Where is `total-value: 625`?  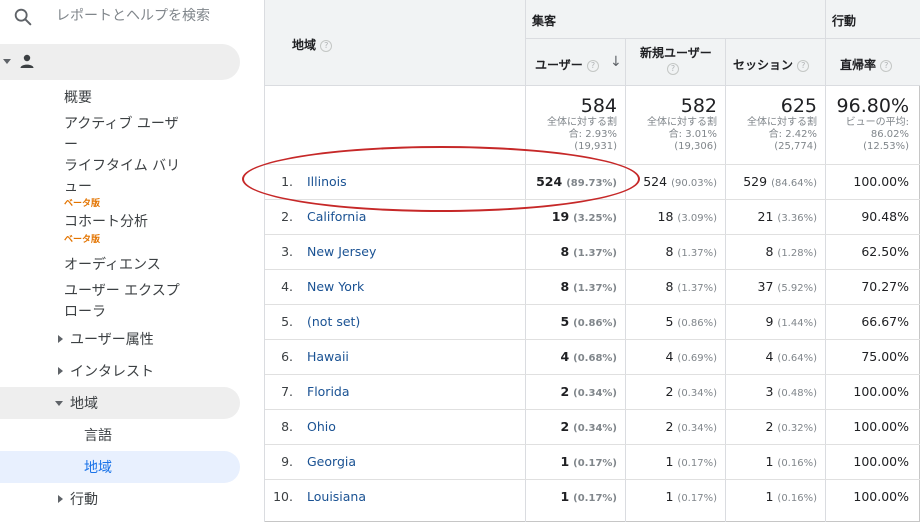 total-value: 625 is located at coordinates (798, 106).